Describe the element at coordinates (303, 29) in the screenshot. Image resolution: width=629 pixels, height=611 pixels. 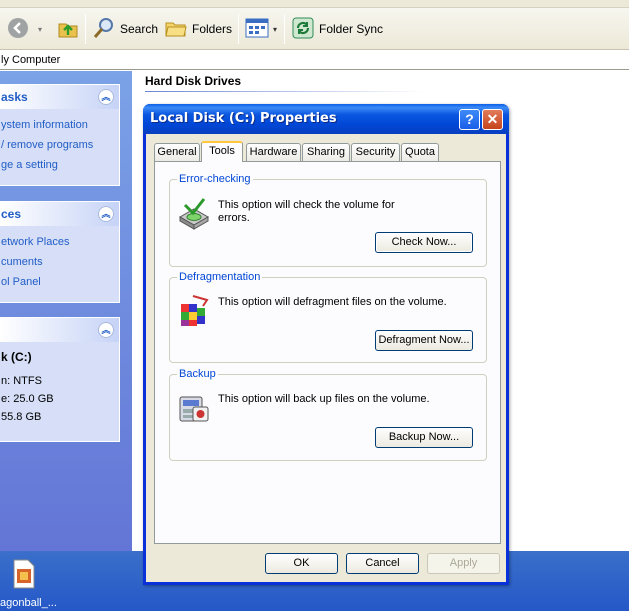
I see `folder-sync-icon` at that location.